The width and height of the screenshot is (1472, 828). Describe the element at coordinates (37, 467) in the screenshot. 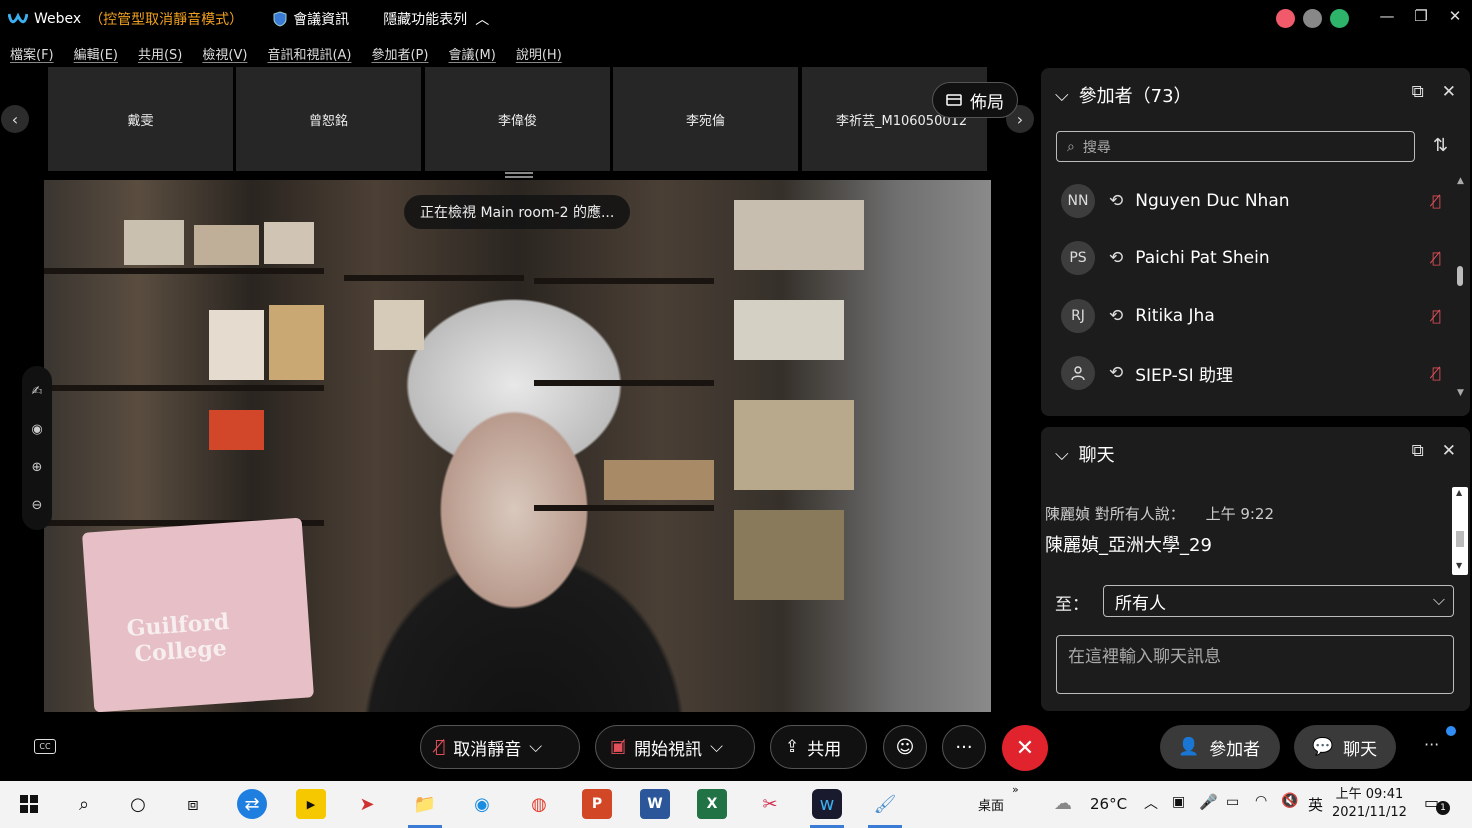

I see `zoom-in-icon: ⊕` at that location.